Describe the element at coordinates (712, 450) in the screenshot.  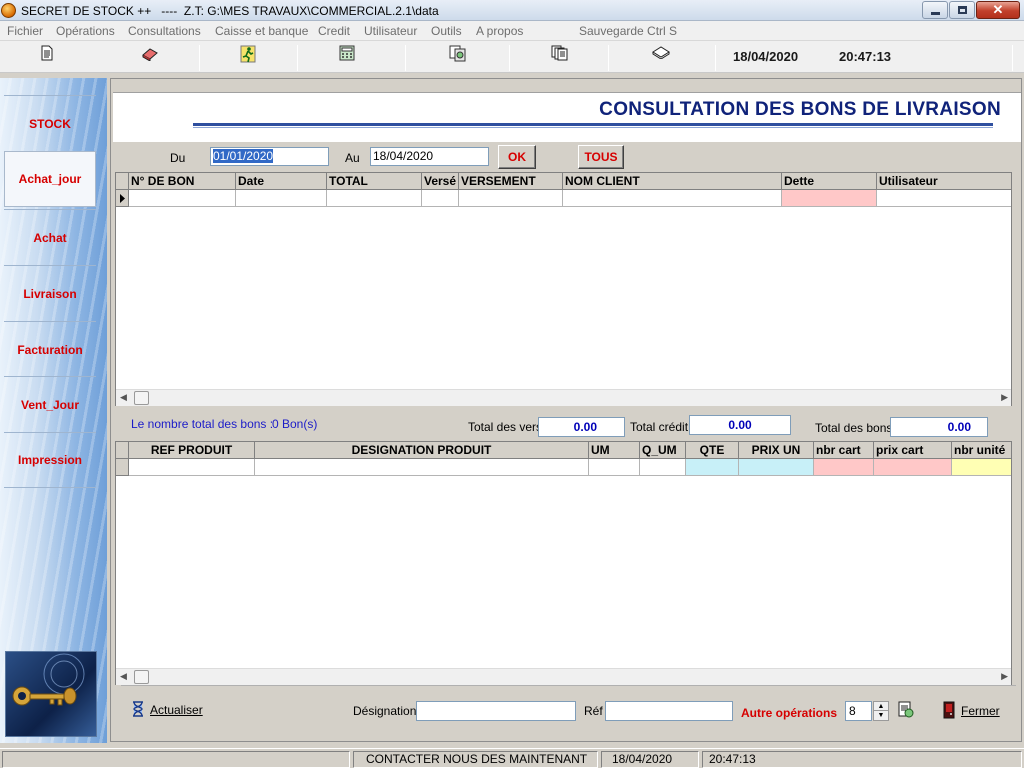
I see `col-qte: QTE` at that location.